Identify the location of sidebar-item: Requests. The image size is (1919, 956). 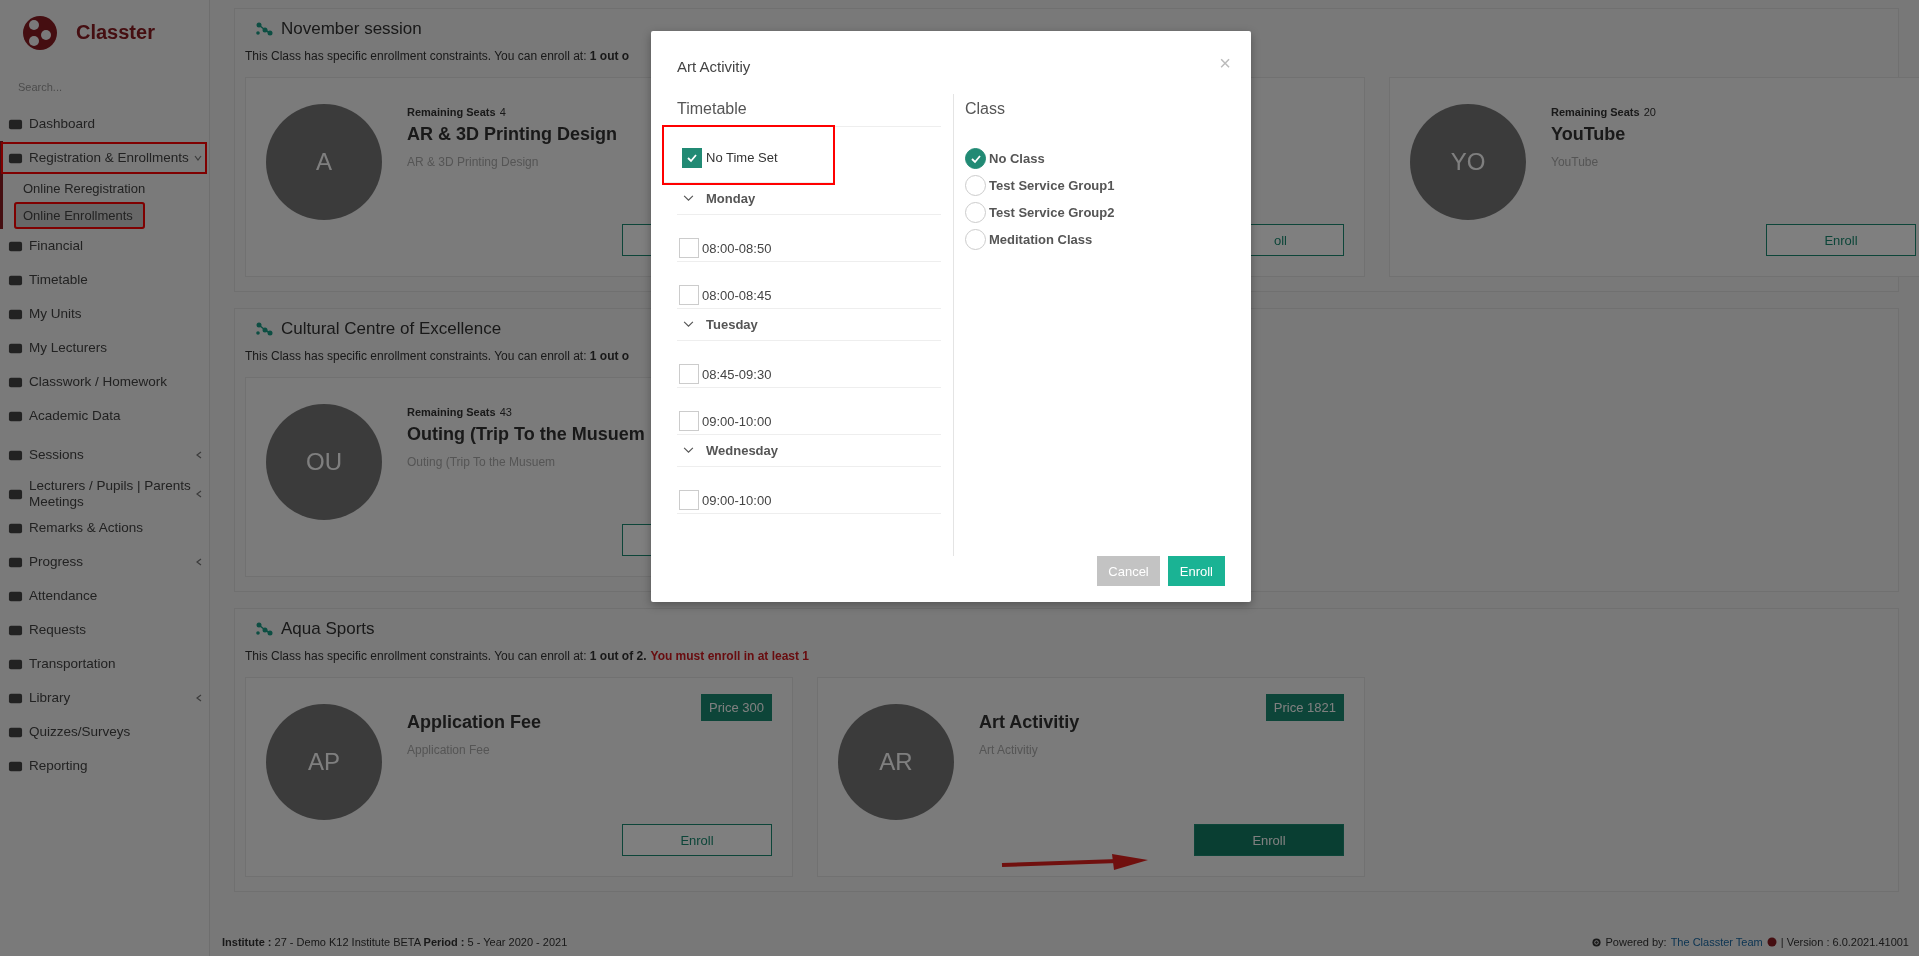
(104, 630).